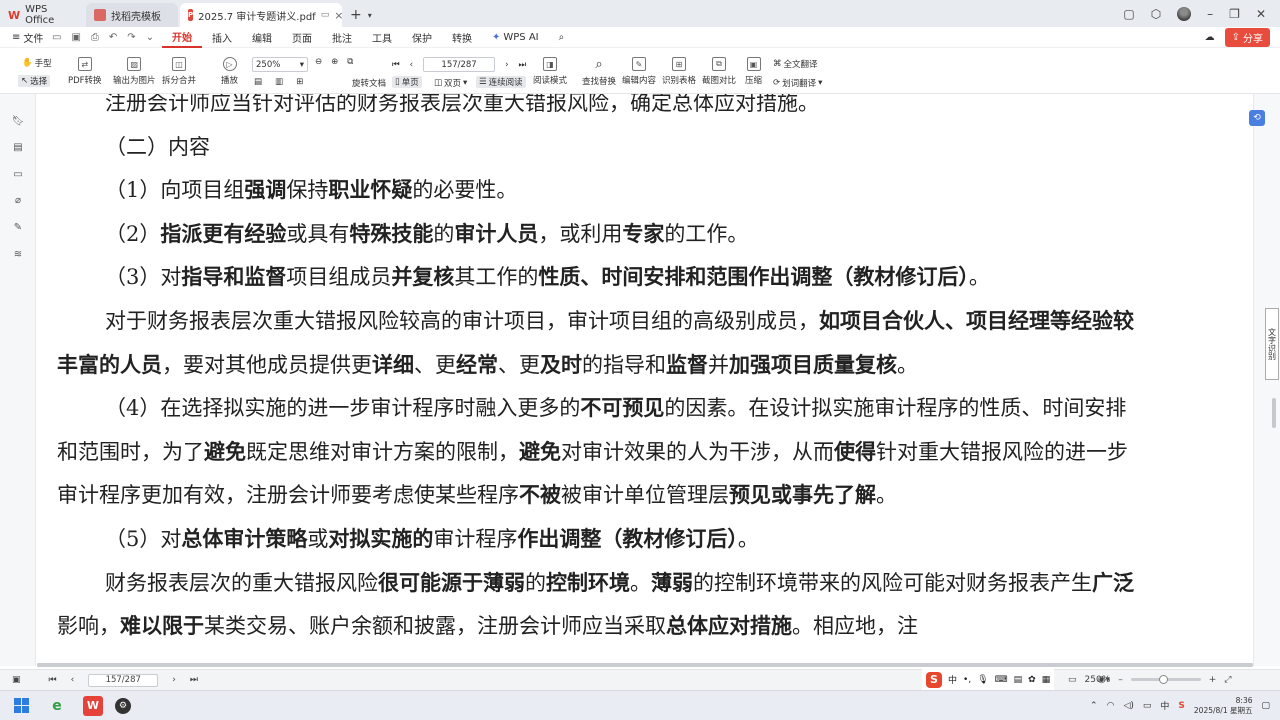  I want to click on fit-page-icon: ▤, so click(258, 82).